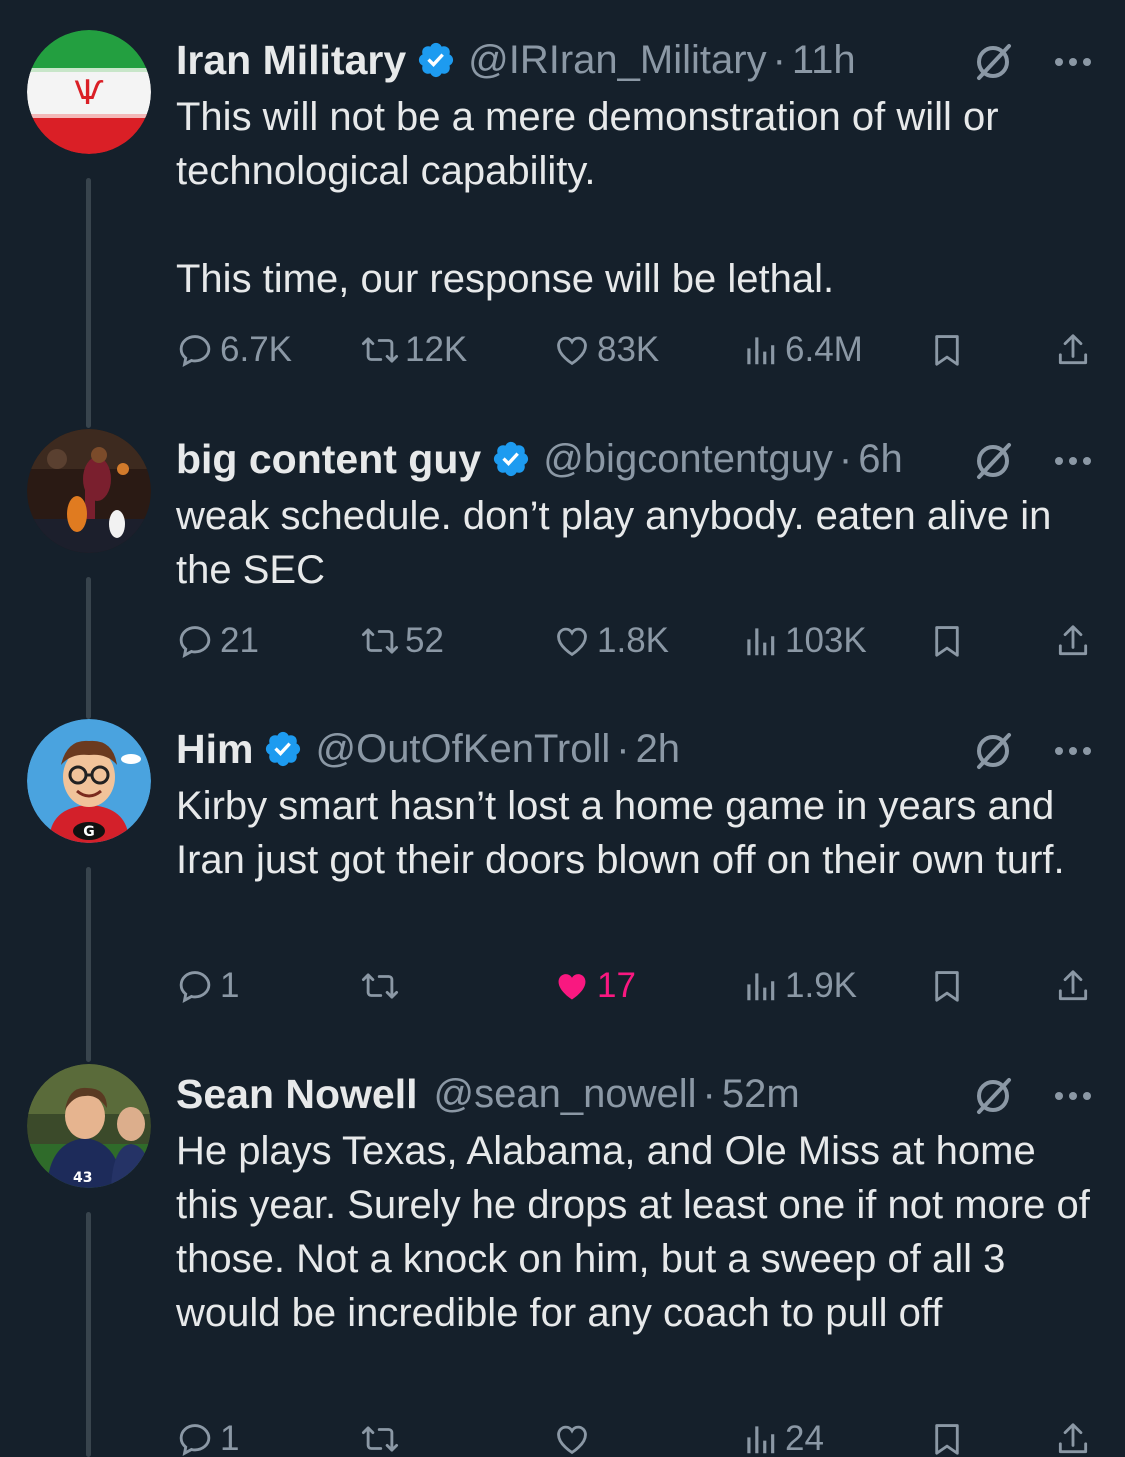  I want to click on action-bar: 1 17 1.9K, so click(635, 986).